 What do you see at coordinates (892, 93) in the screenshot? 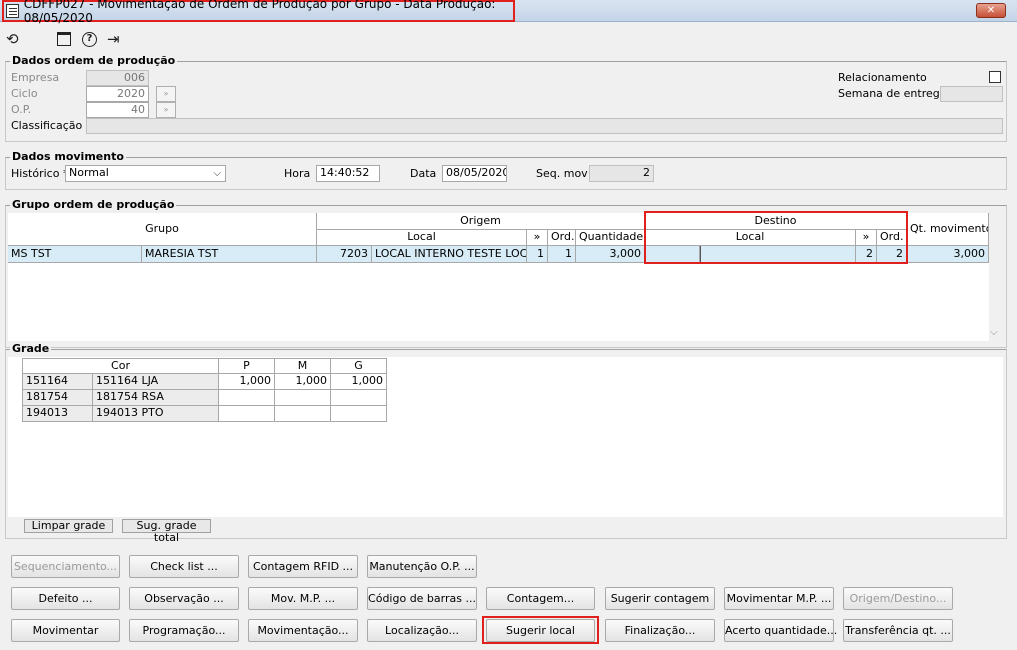
I see `semana-label: Semana de entrega` at bounding box center [892, 93].